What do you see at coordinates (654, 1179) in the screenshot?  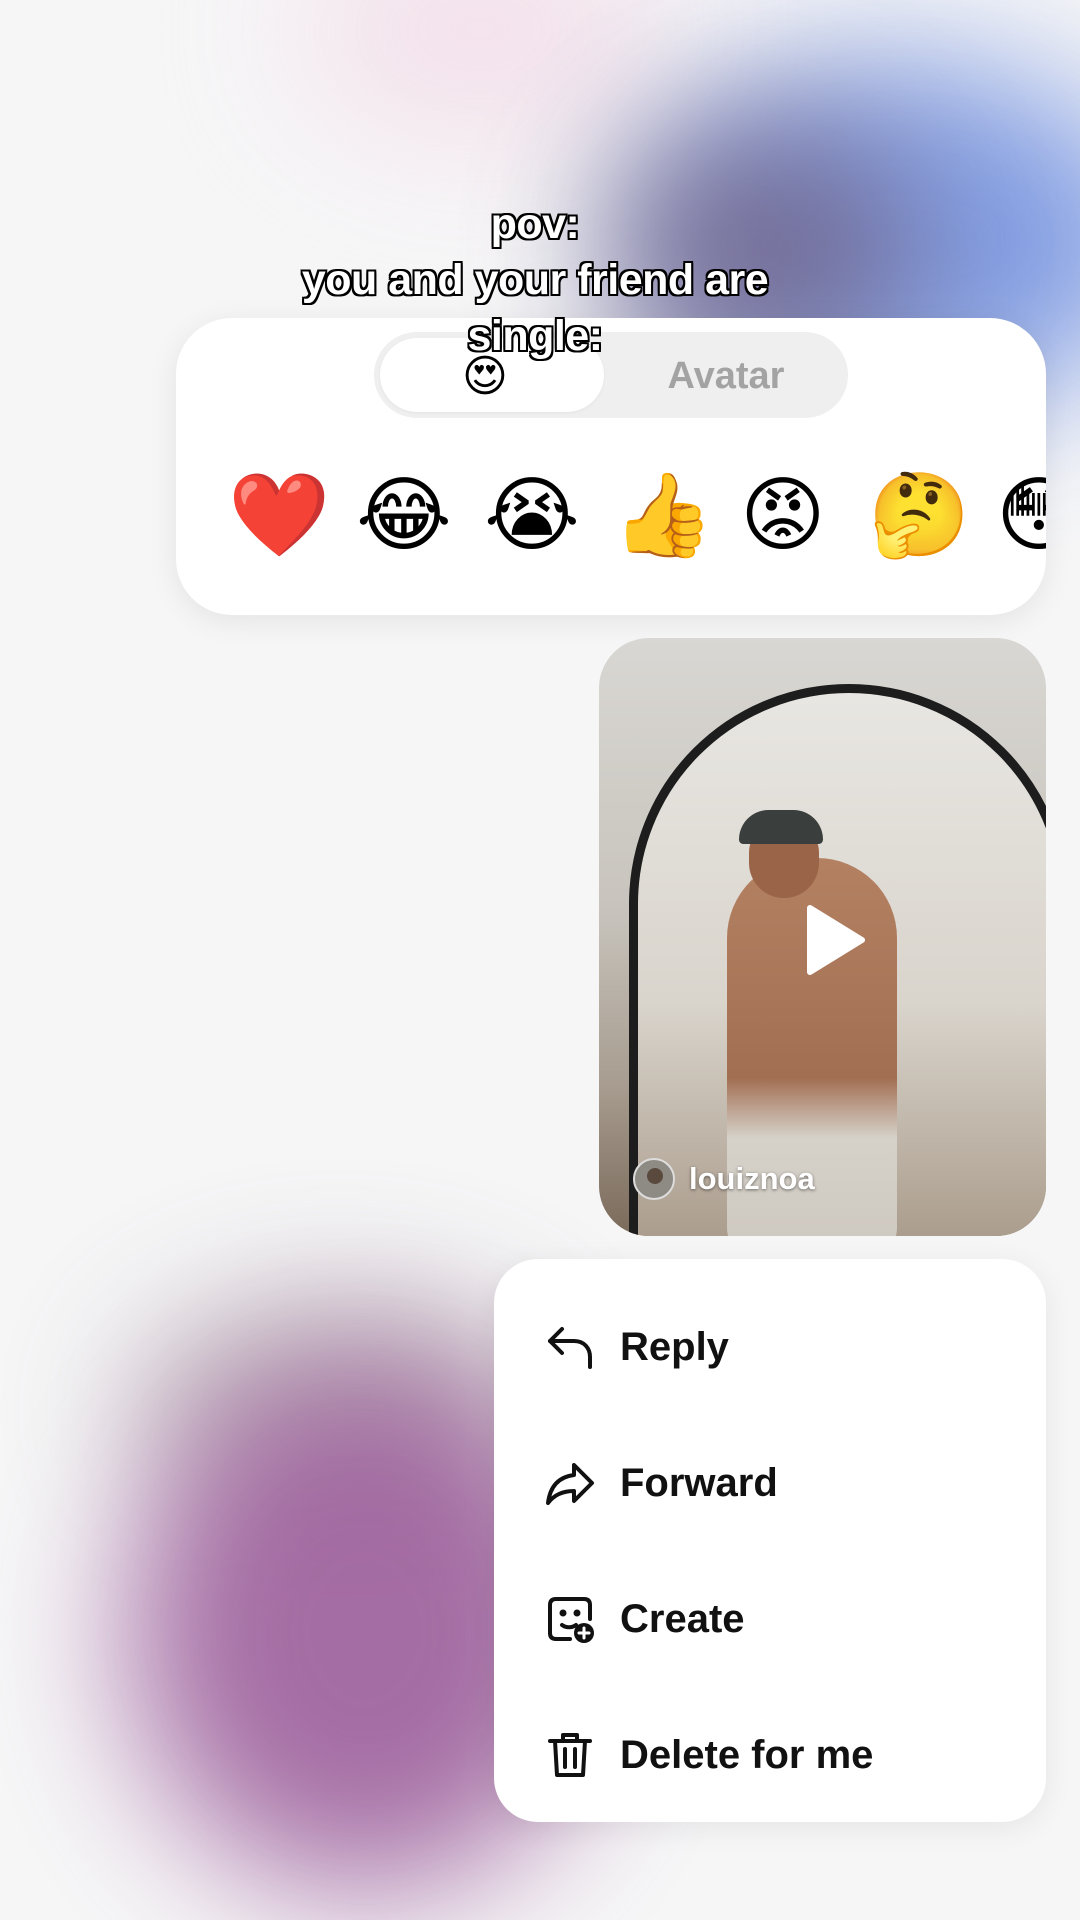 I see `author-avatar` at bounding box center [654, 1179].